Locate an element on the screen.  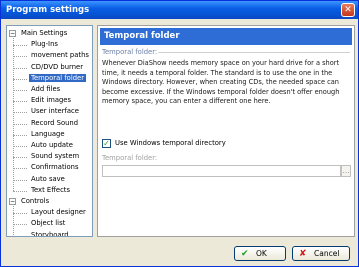
tree-item-label: Auto update is located at coordinates (52, 145).